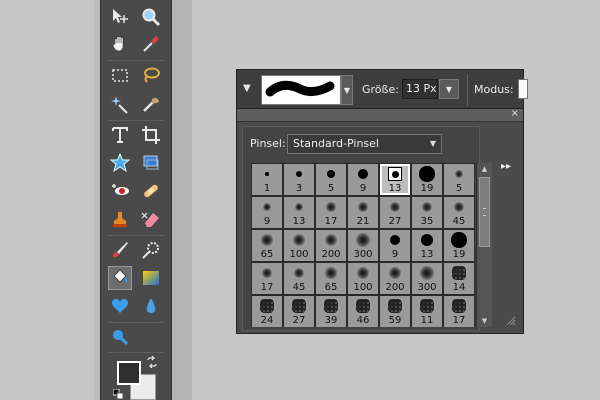 The height and width of the screenshot is (400, 600). What do you see at coordinates (363, 188) in the screenshot?
I see `brush-size-label: 9` at bounding box center [363, 188].